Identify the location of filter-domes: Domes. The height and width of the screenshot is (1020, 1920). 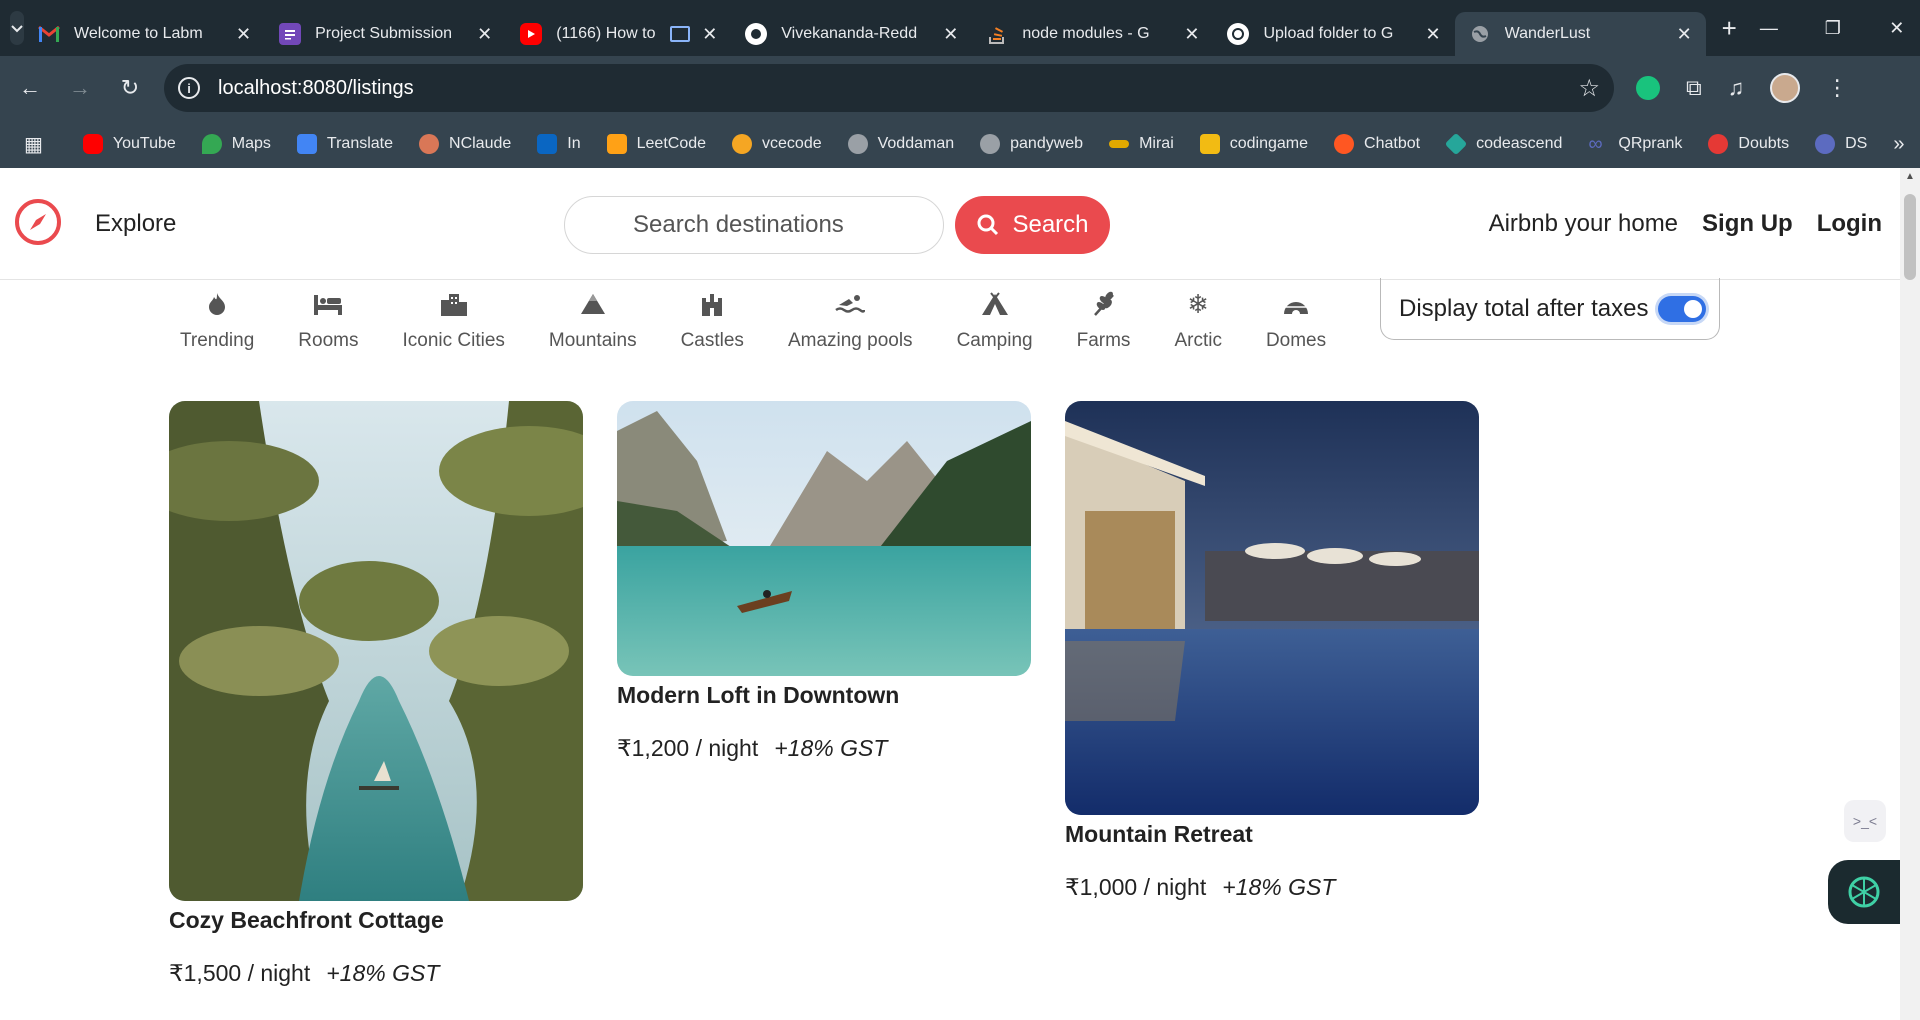
(1296, 320).